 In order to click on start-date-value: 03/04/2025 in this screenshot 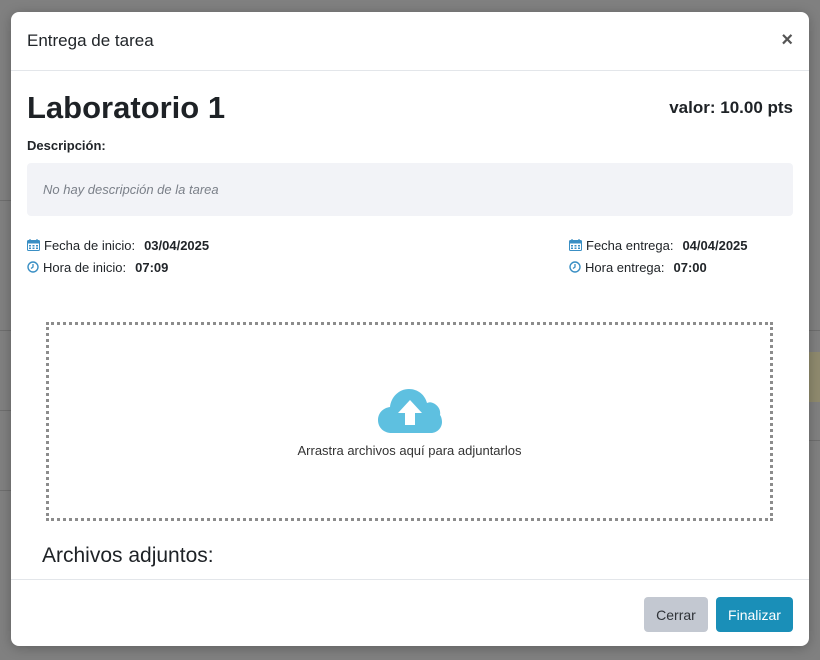, I will do `click(177, 245)`.